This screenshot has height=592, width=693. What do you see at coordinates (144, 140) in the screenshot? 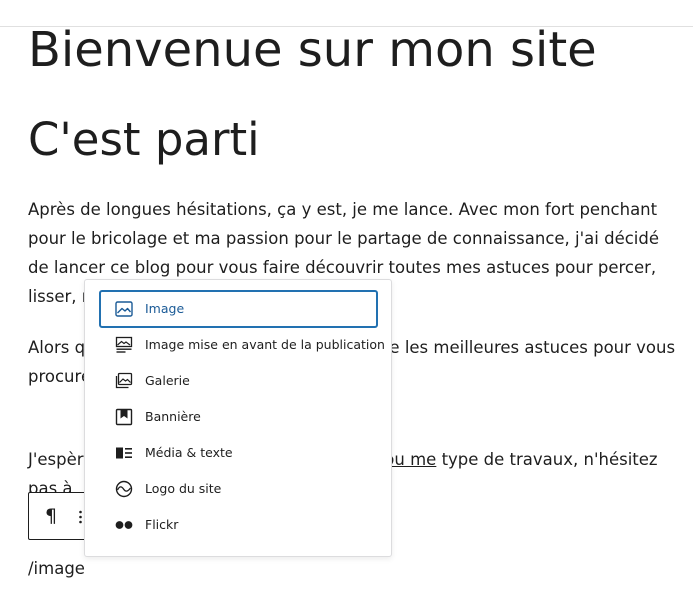
I see `heading-block: C'est parti` at bounding box center [144, 140].